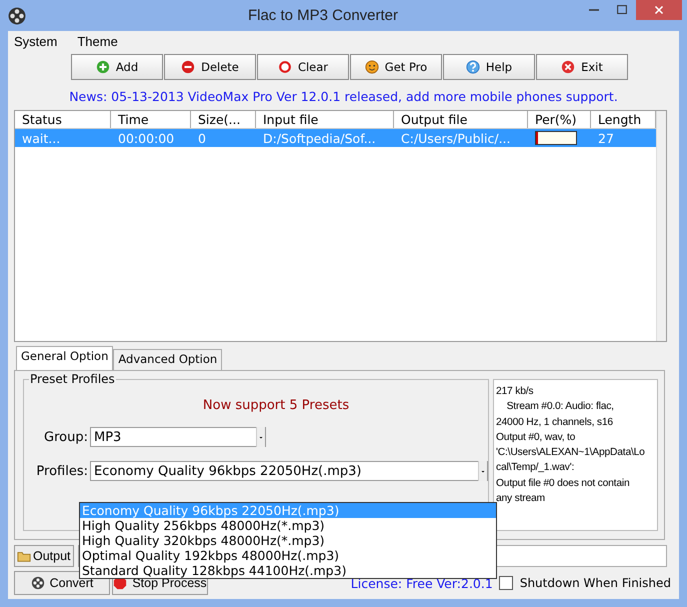 The width and height of the screenshot is (687, 607). I want to click on group-title: Preset Profiles, so click(72, 379).